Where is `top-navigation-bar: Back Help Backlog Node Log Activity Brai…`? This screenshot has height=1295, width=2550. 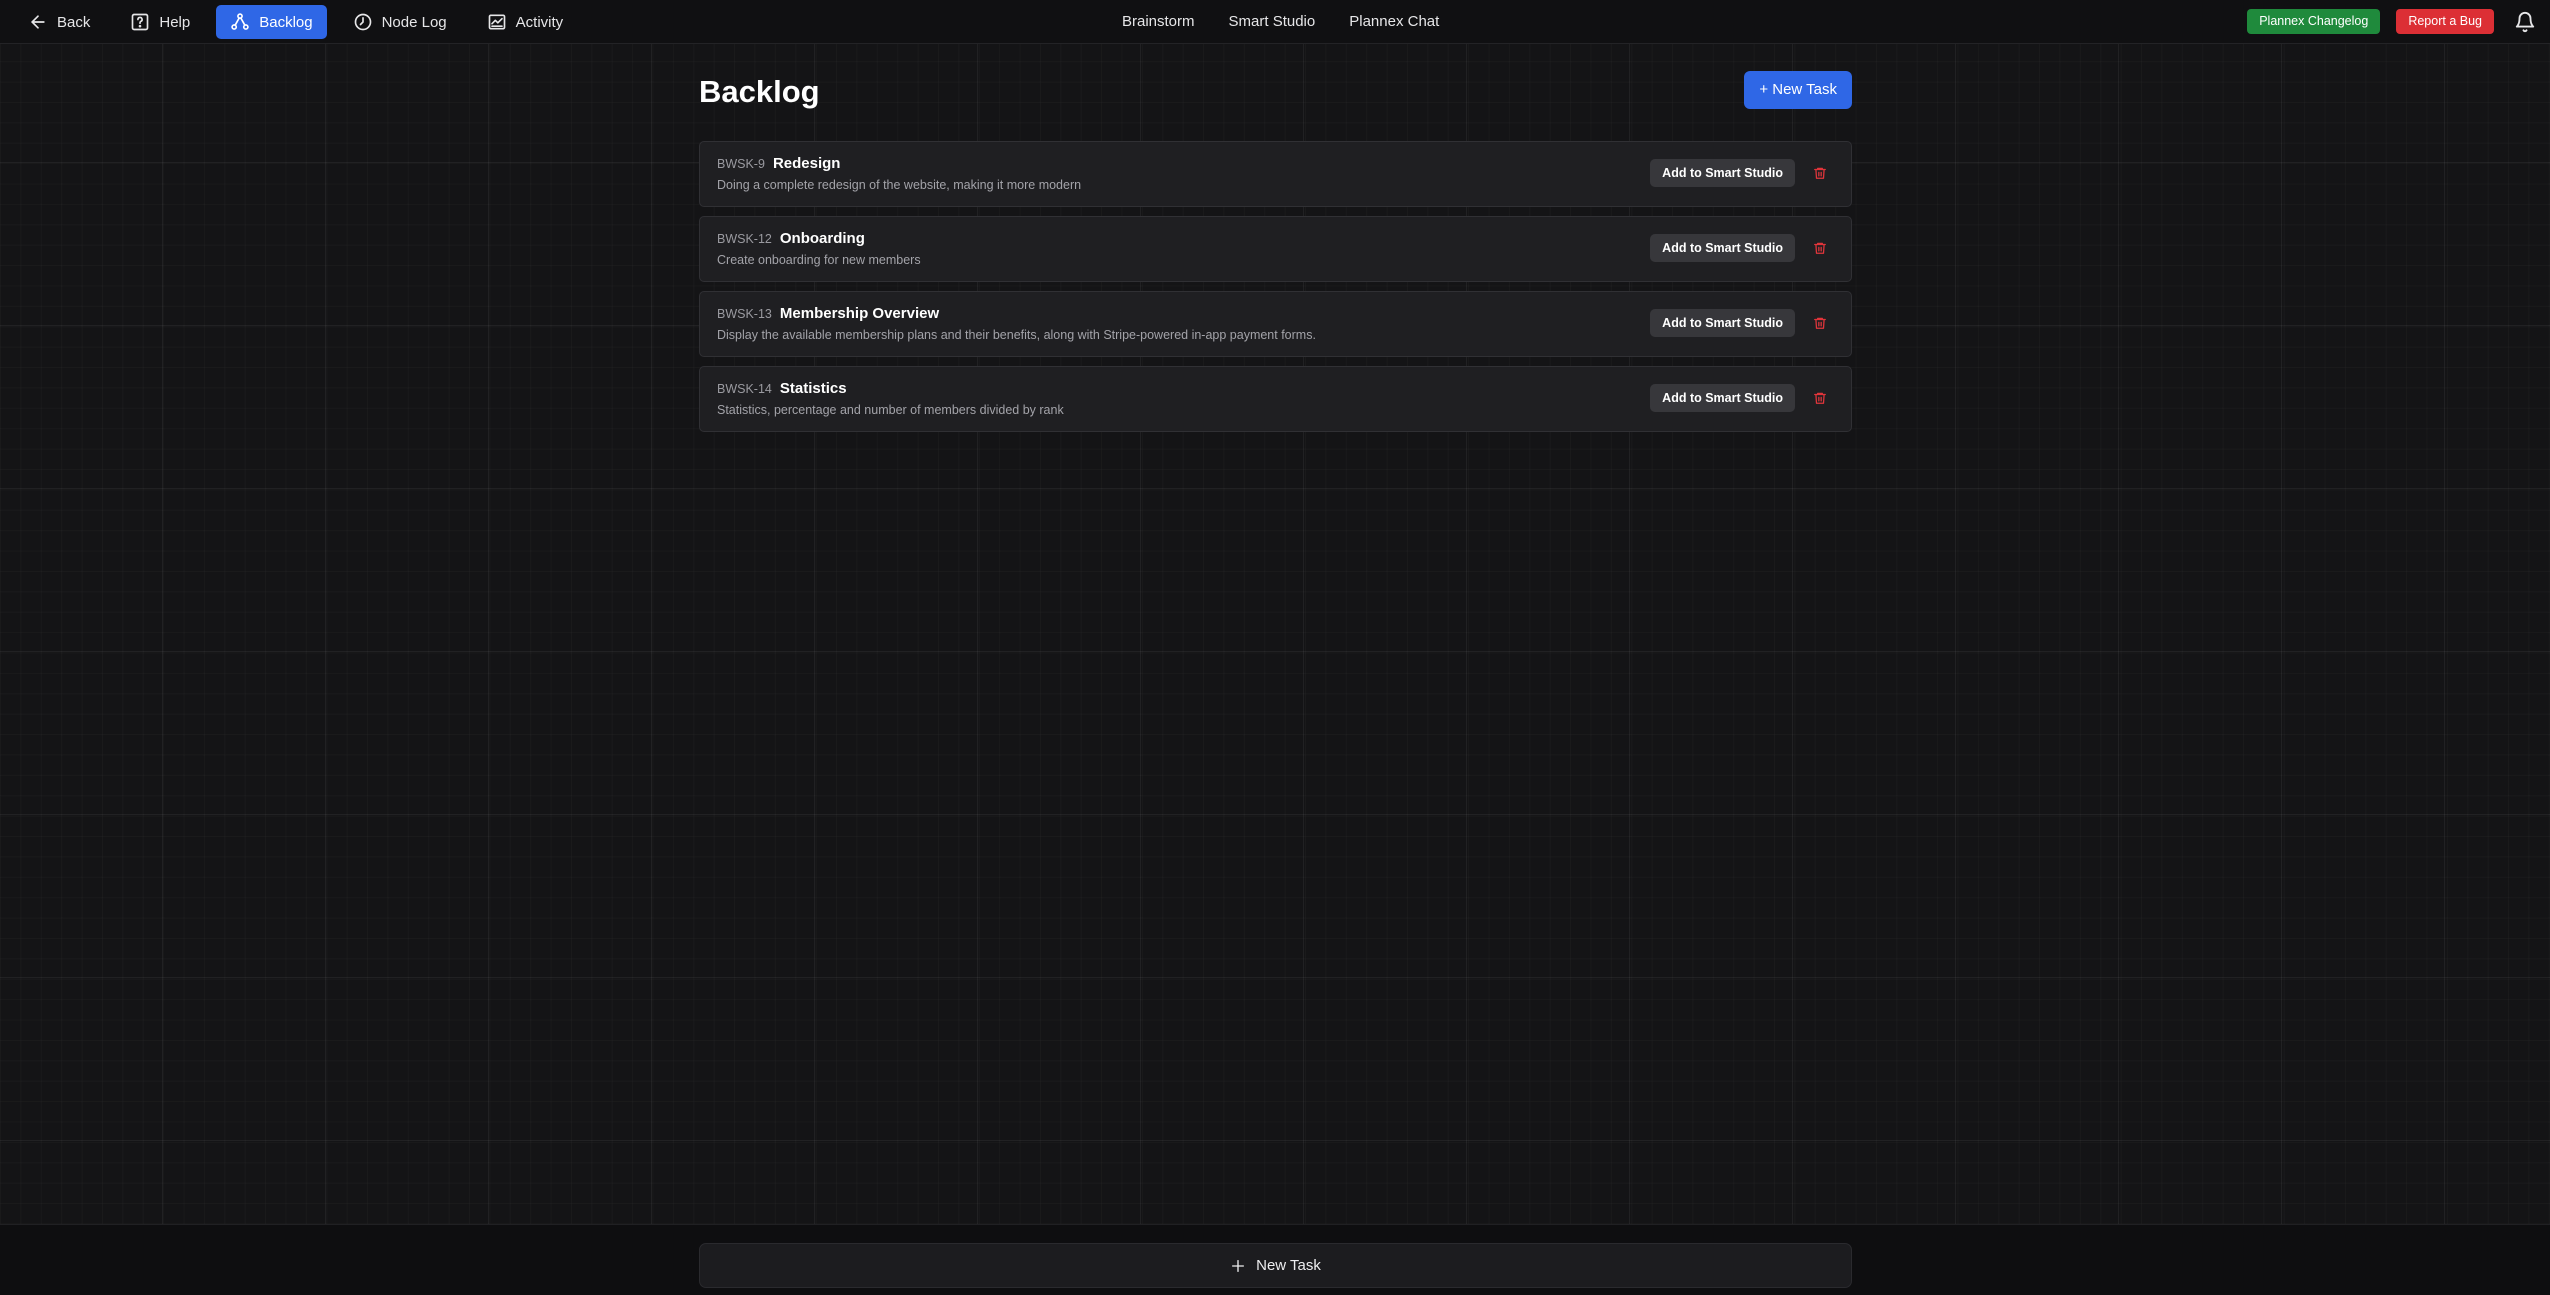 top-navigation-bar: Back Help Backlog Node Log Activity Brai… is located at coordinates (1275, 22).